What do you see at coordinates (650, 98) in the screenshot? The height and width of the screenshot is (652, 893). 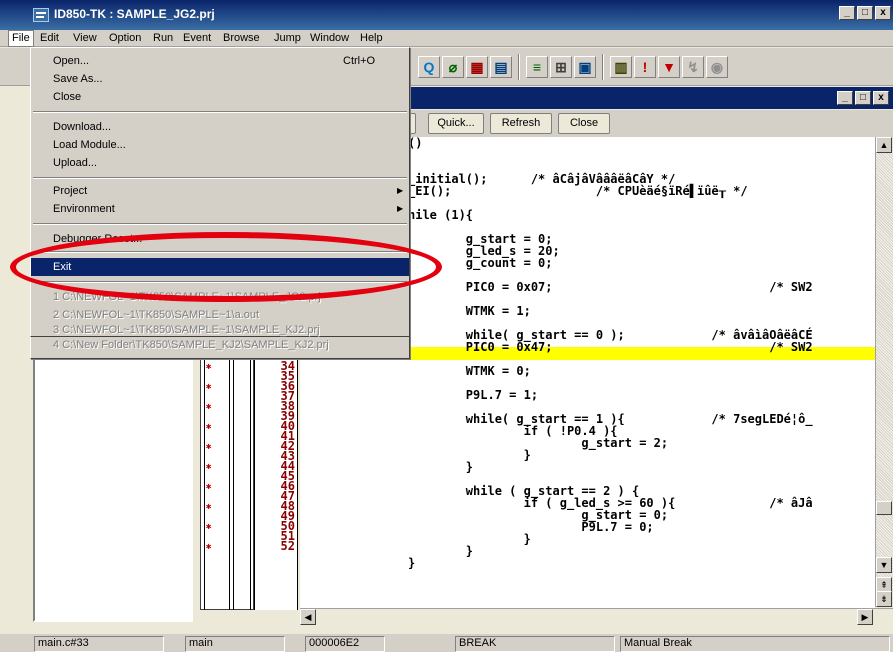 I see `source-window-titlebar: _ □ x` at bounding box center [650, 98].